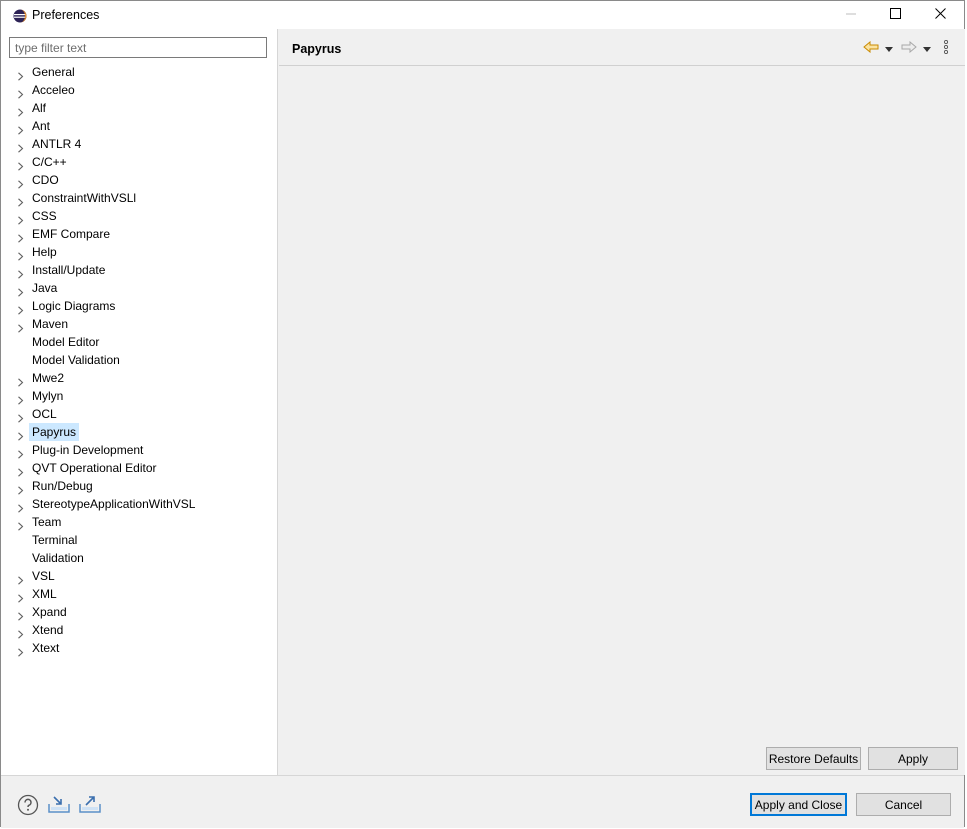  Describe the element at coordinates (139, 450) in the screenshot. I see `tree-item-plug-in-development: Plug-in Development` at that location.